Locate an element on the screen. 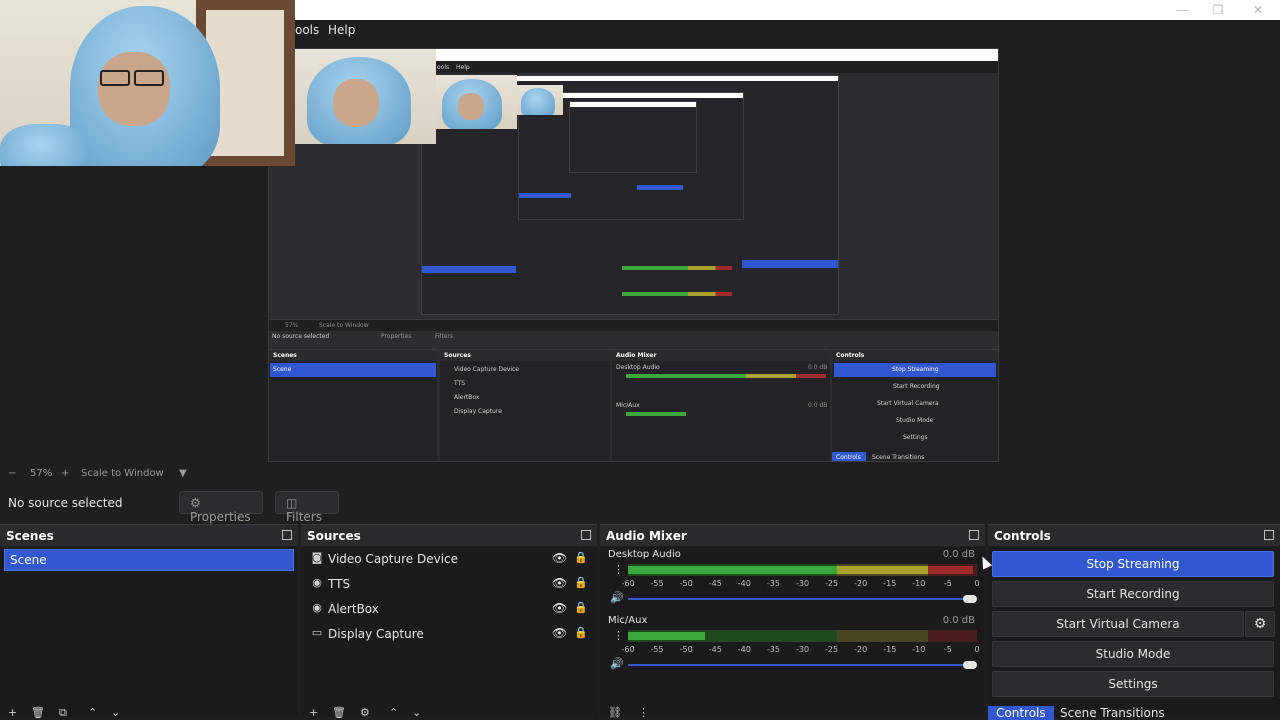  meter-ticks: -60 -55 -50 -45 -40 -35 -30 -25 -20 -15 -10 -5 0 is located at coordinates (800, 650).